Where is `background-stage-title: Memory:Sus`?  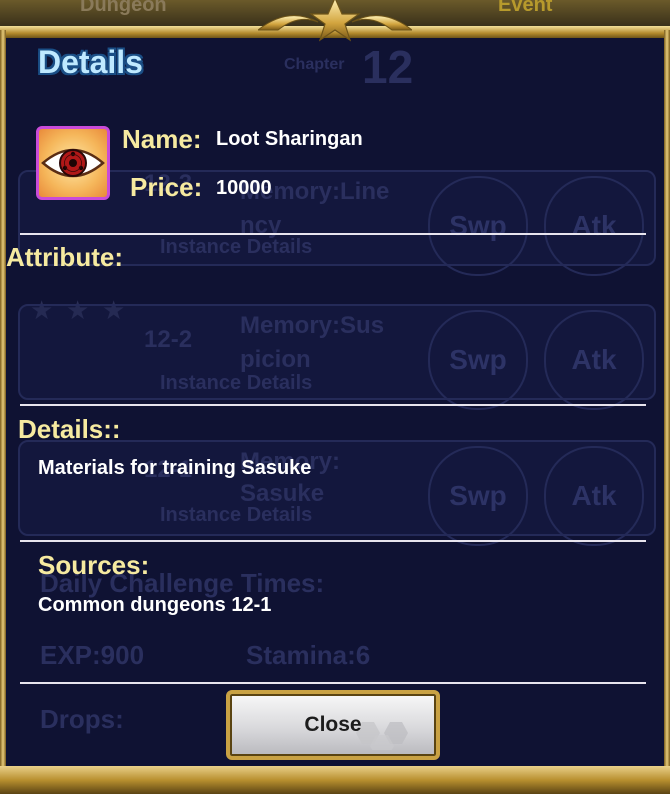 background-stage-title: Memory:Sus is located at coordinates (312, 325).